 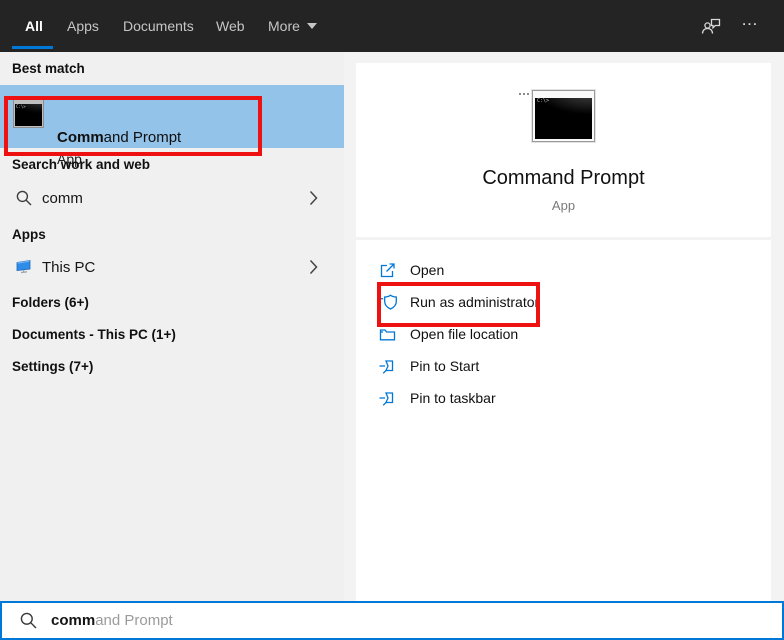 What do you see at coordinates (563, 366) in the screenshot?
I see `action-pin-to-start: Pin to Start` at bounding box center [563, 366].